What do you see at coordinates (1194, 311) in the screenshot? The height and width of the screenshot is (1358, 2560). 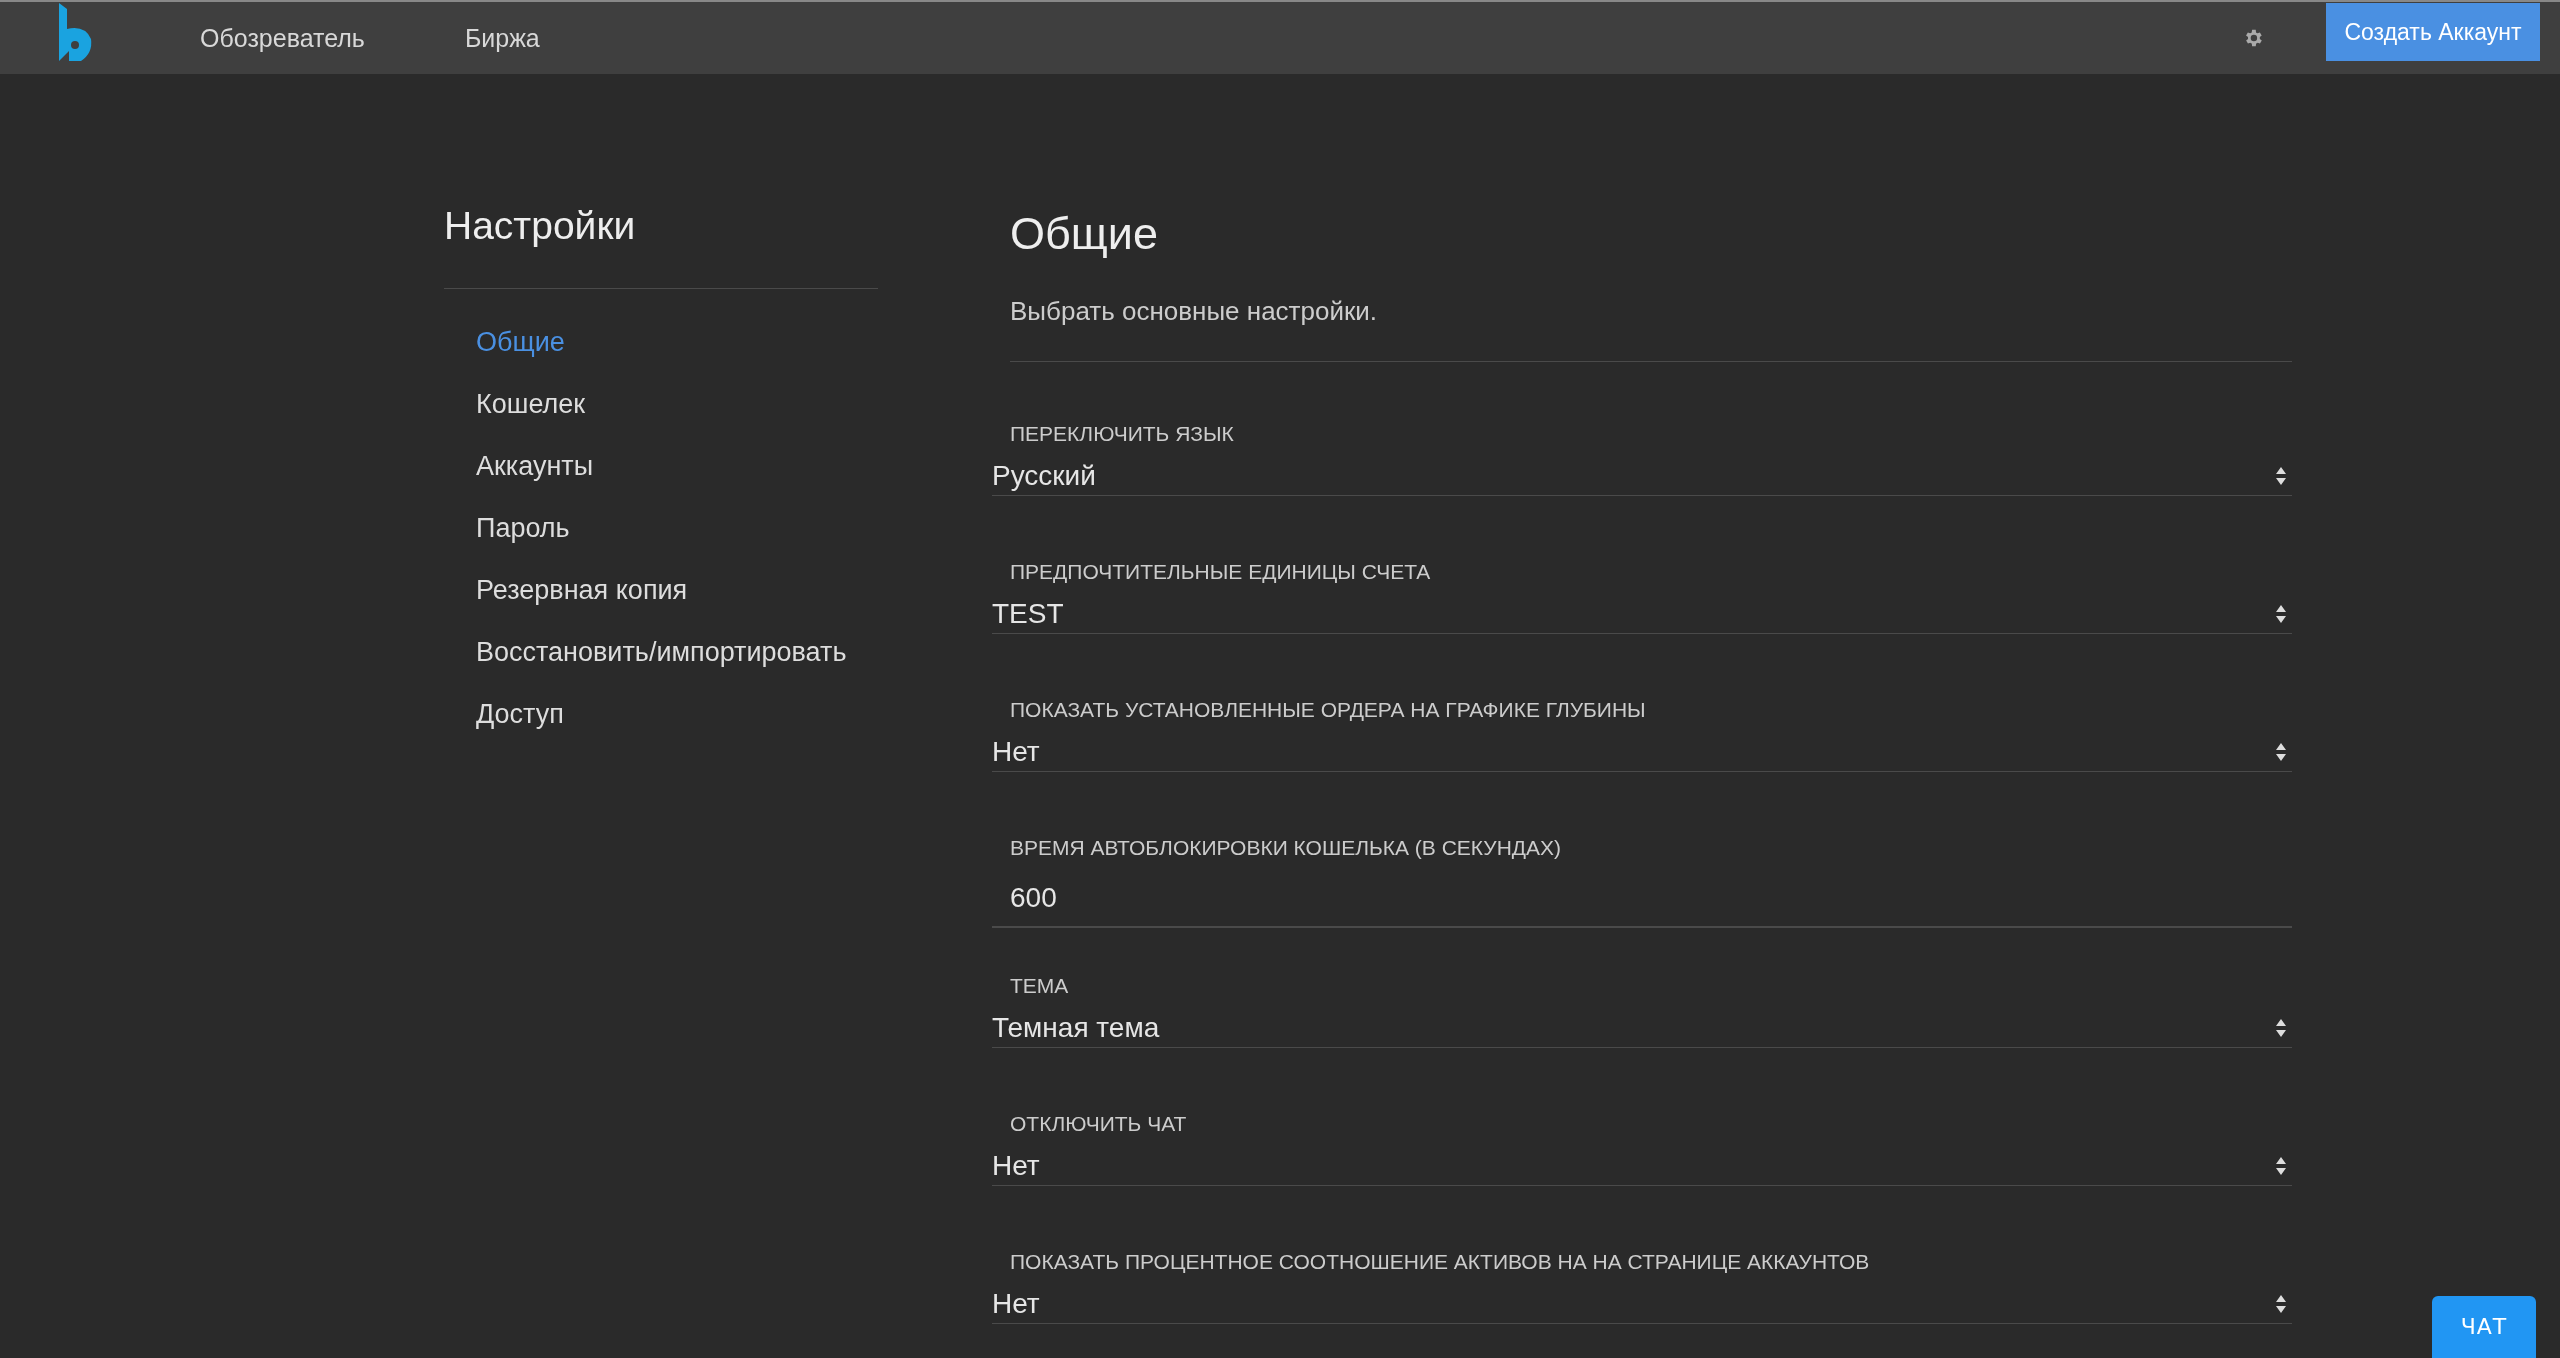 I see `page-subtitle: Выбрать основные настройки.` at bounding box center [1194, 311].